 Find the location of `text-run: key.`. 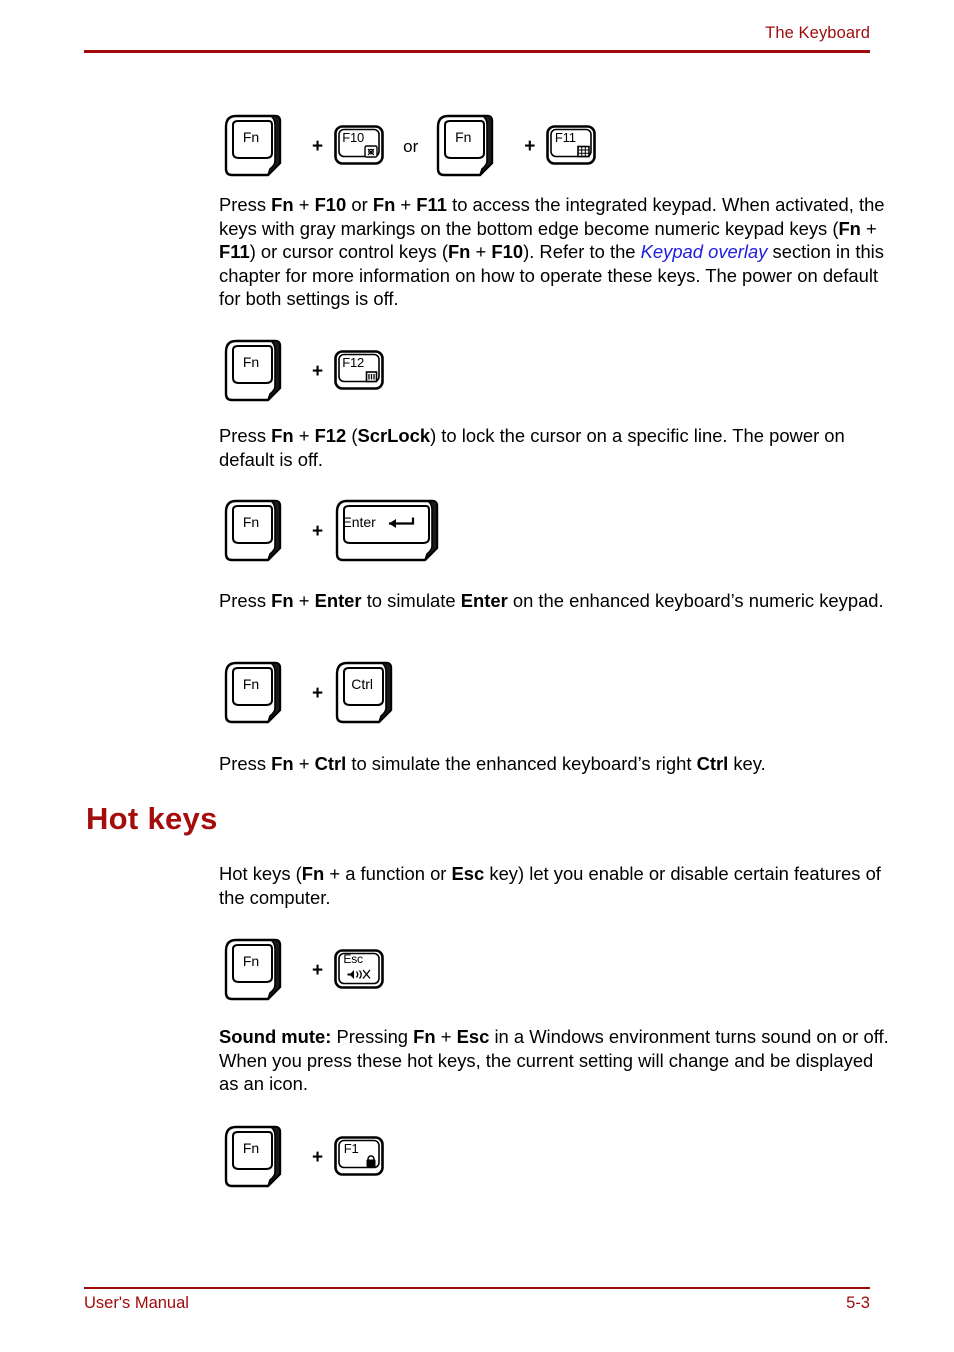

text-run: key. is located at coordinates (747, 763).